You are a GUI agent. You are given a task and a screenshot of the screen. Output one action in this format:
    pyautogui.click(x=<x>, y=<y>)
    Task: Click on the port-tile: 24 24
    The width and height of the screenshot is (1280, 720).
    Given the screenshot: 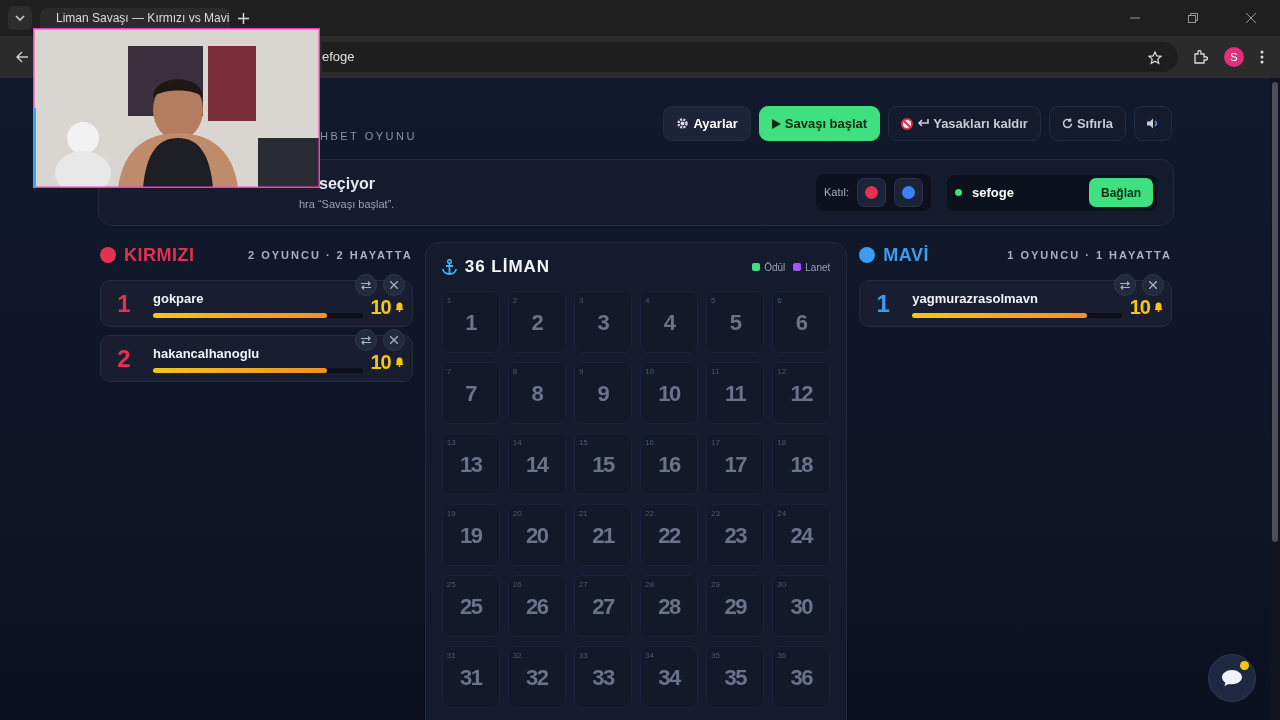 What is the action you would take?
    pyautogui.click(x=801, y=535)
    